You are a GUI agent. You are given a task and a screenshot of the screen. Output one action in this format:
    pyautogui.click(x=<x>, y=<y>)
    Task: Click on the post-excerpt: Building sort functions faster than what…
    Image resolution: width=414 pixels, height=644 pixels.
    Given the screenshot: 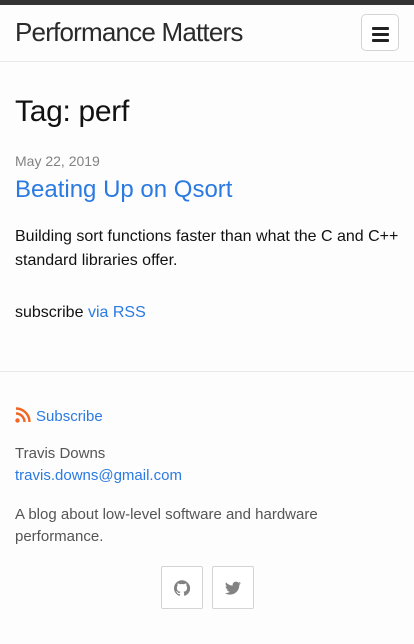 What is the action you would take?
    pyautogui.click(x=207, y=248)
    